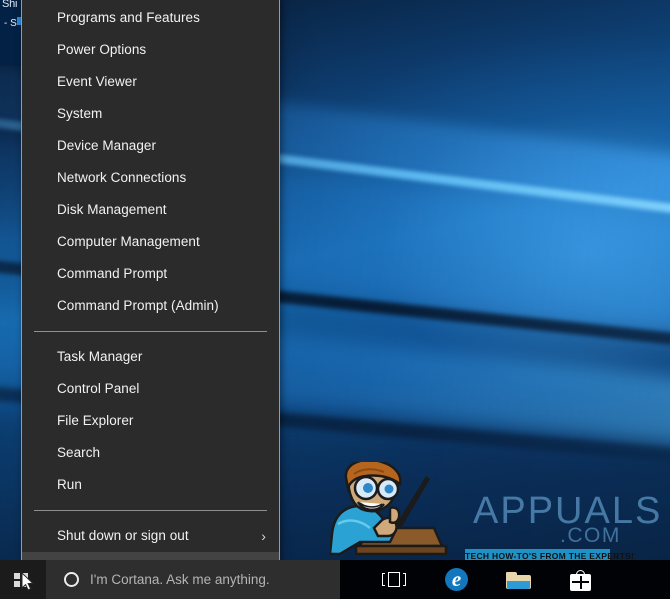  I want to click on menu-item-label: File Explorer, so click(95, 420).